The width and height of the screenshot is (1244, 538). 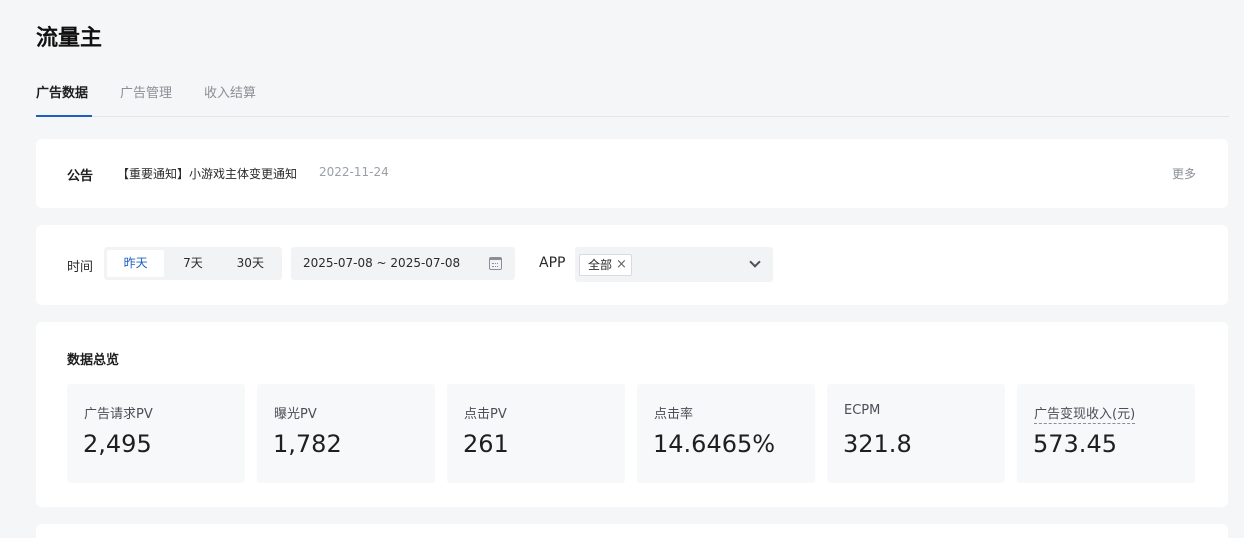 I want to click on metric-value: 1,782, so click(x=307, y=444).